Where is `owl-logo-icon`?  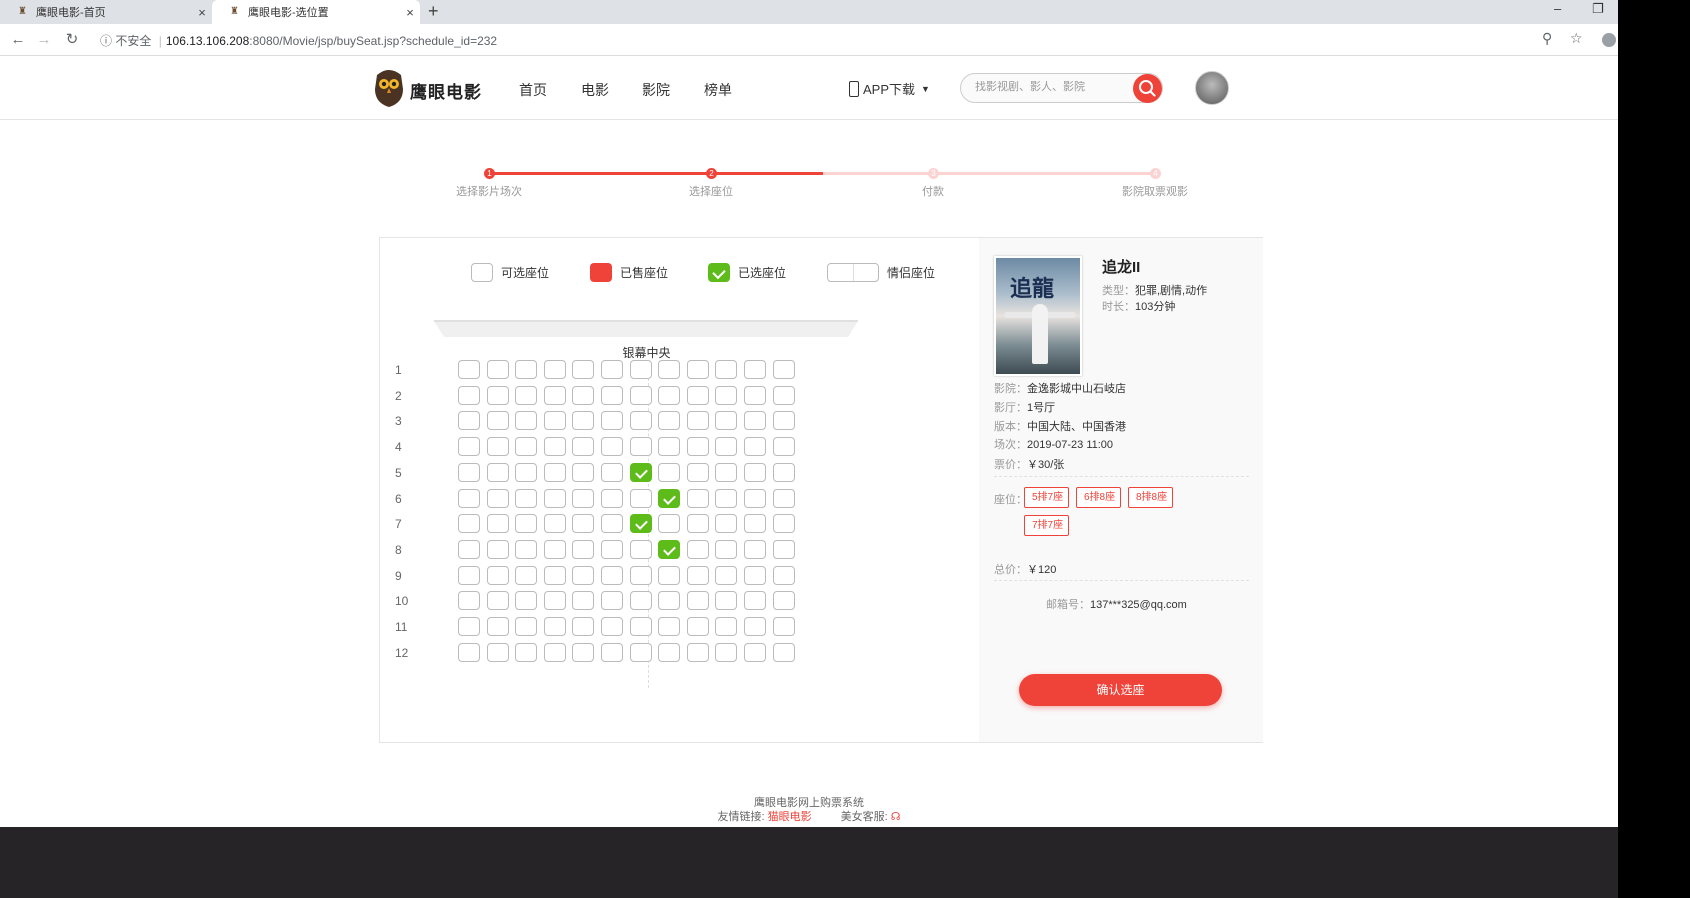 owl-logo-icon is located at coordinates (389, 87).